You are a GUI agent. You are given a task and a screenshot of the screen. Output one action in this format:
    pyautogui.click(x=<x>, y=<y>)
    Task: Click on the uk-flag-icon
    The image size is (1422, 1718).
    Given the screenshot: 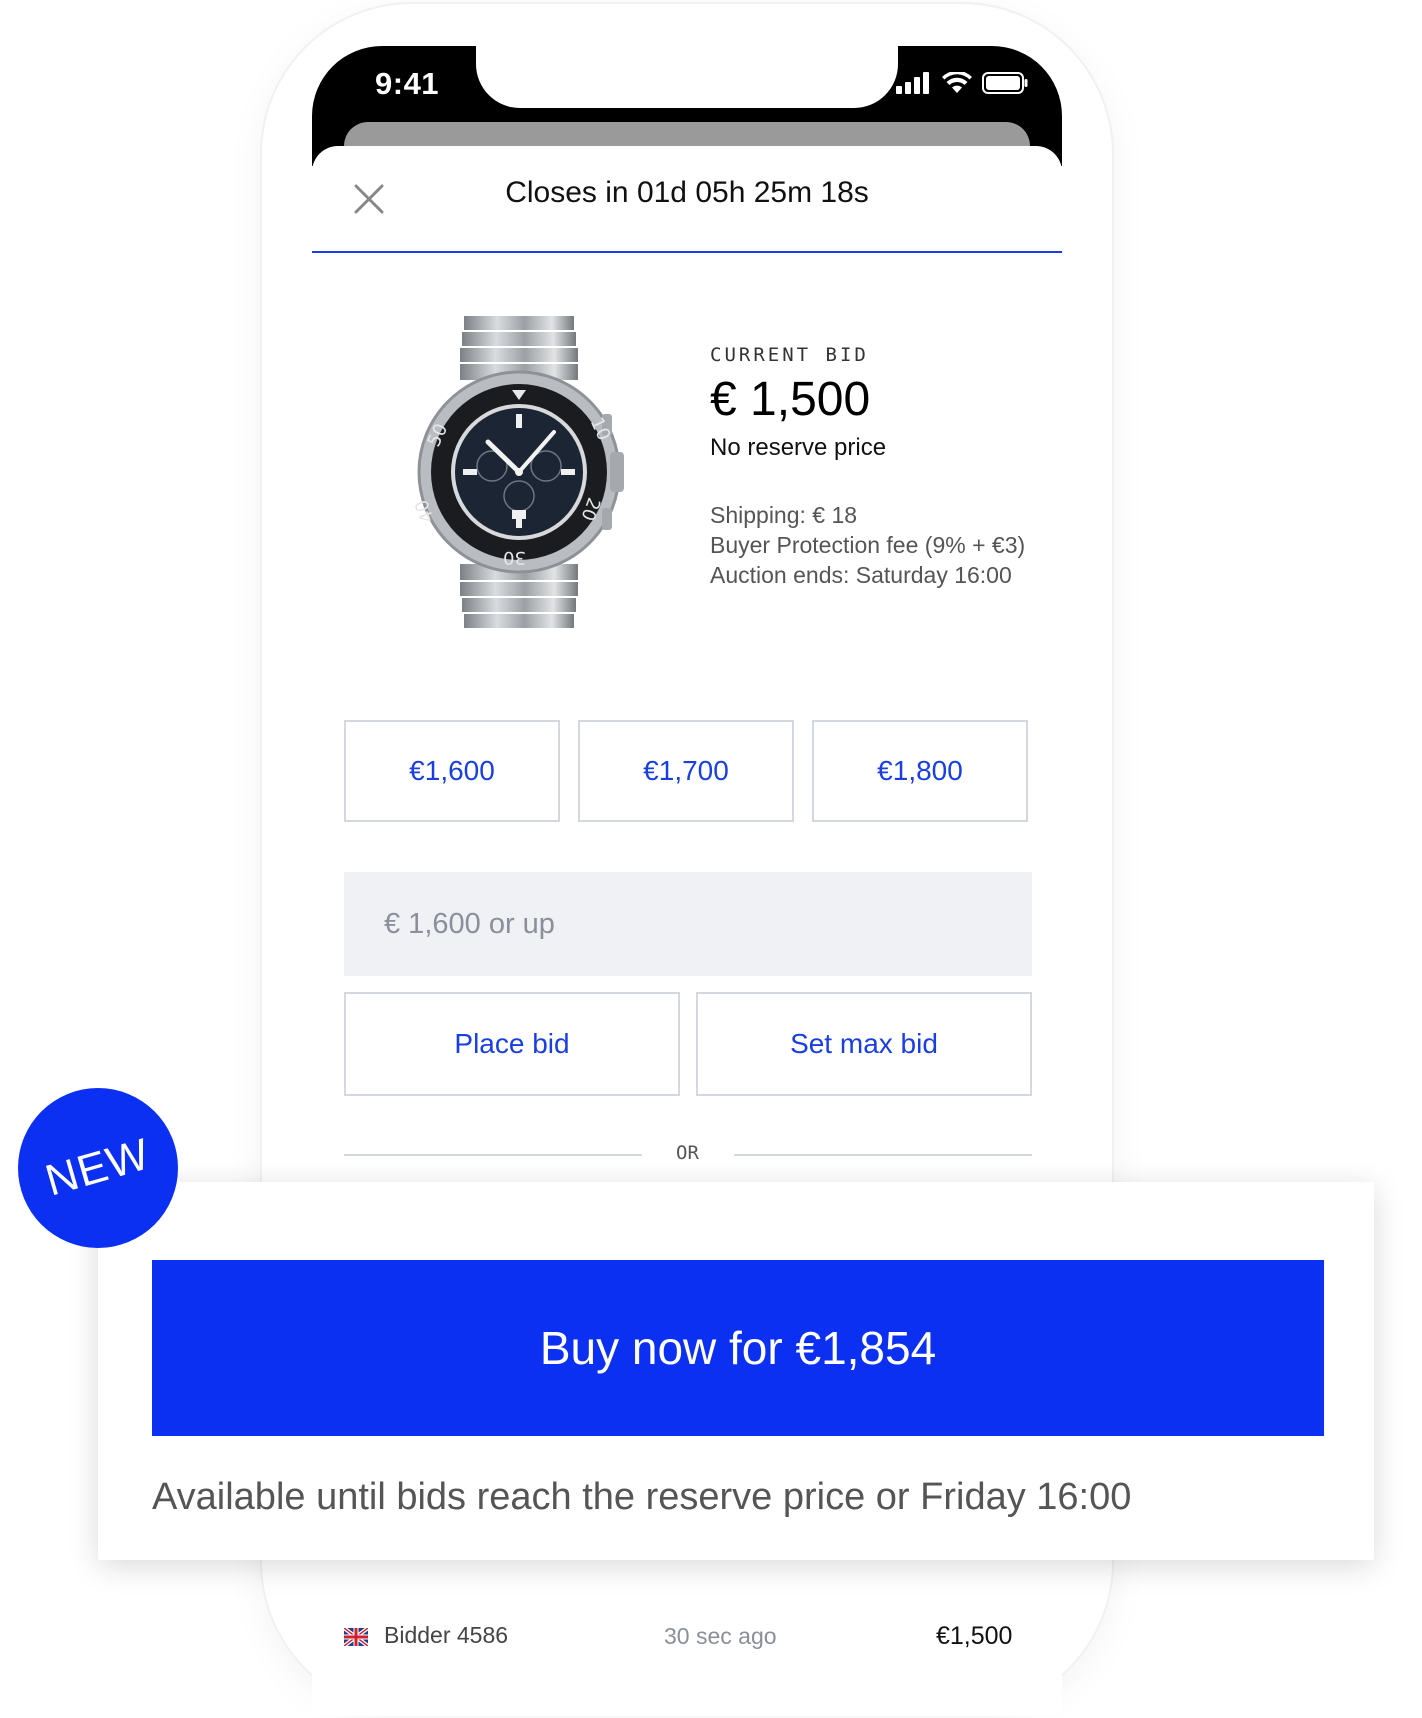 What is the action you would take?
    pyautogui.click(x=356, y=1637)
    